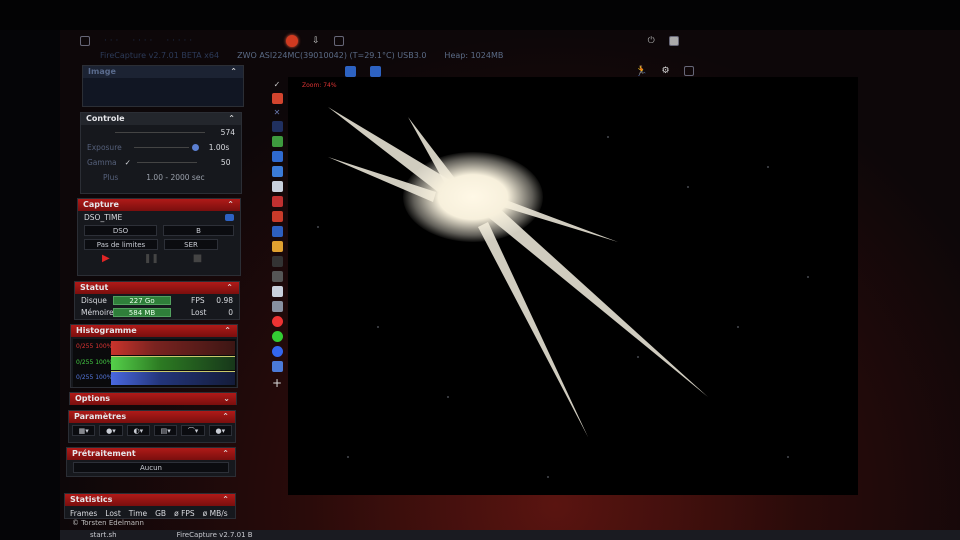 Image resolution: width=960 pixels, height=540 pixels. Describe the element at coordinates (142, 300) in the screenshot. I see `disk-value: 227 Go` at that location.